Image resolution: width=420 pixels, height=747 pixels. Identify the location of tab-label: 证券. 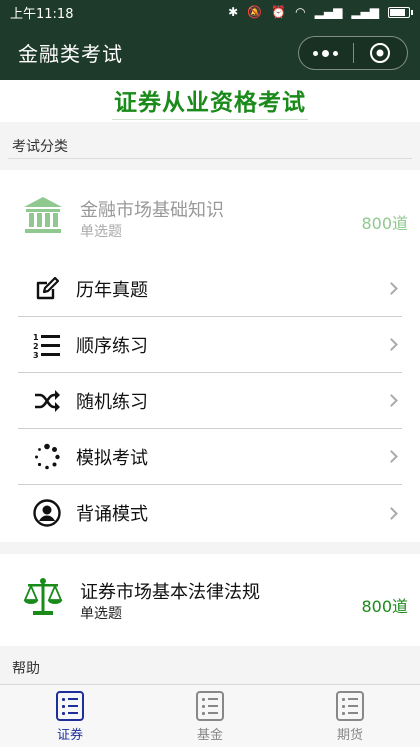
(69, 735).